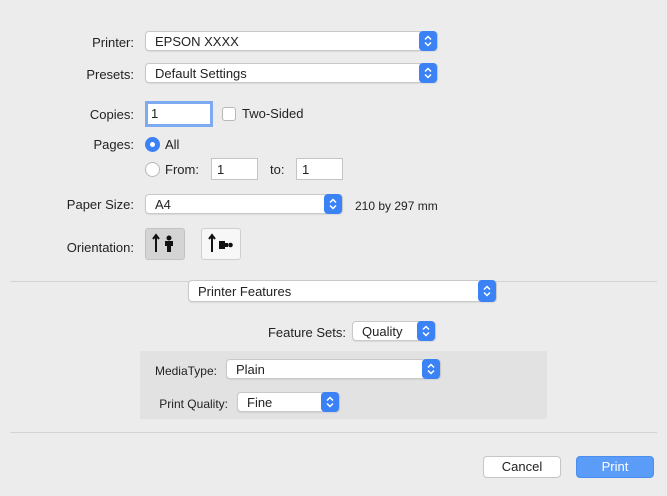  What do you see at coordinates (179, 114) in the screenshot?
I see `copies-field: 1` at bounding box center [179, 114].